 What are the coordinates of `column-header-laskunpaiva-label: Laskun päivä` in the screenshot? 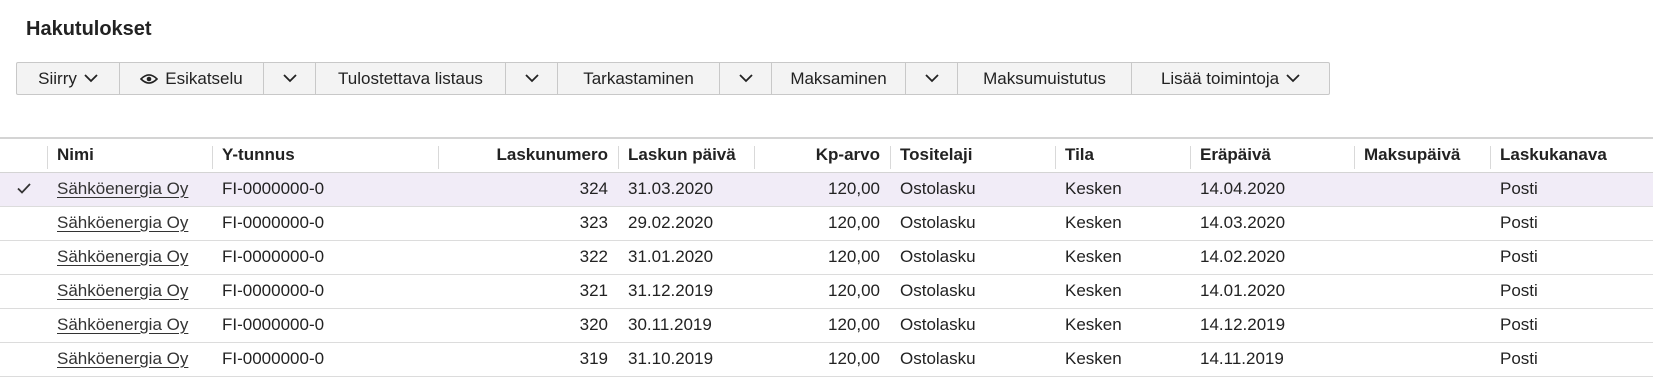 It's located at (682, 155).